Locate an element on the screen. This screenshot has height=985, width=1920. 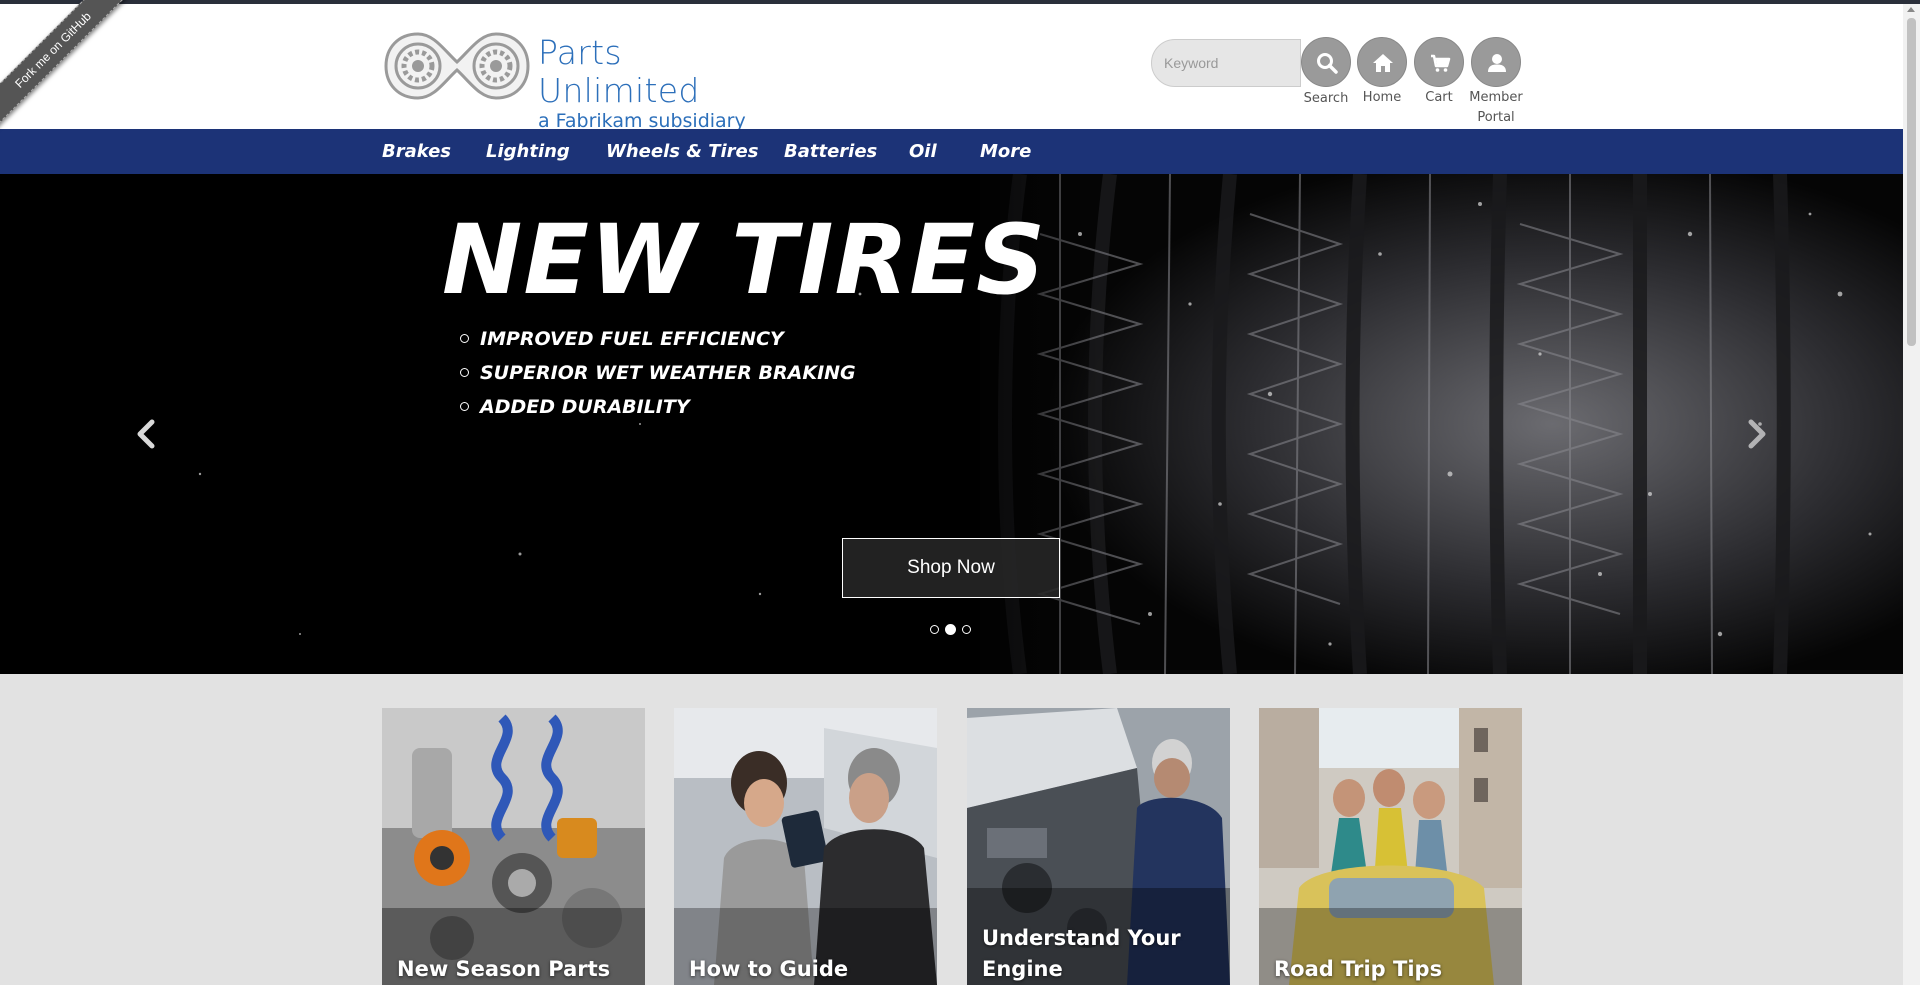
portal-label: Portal is located at coordinates (1496, 117).